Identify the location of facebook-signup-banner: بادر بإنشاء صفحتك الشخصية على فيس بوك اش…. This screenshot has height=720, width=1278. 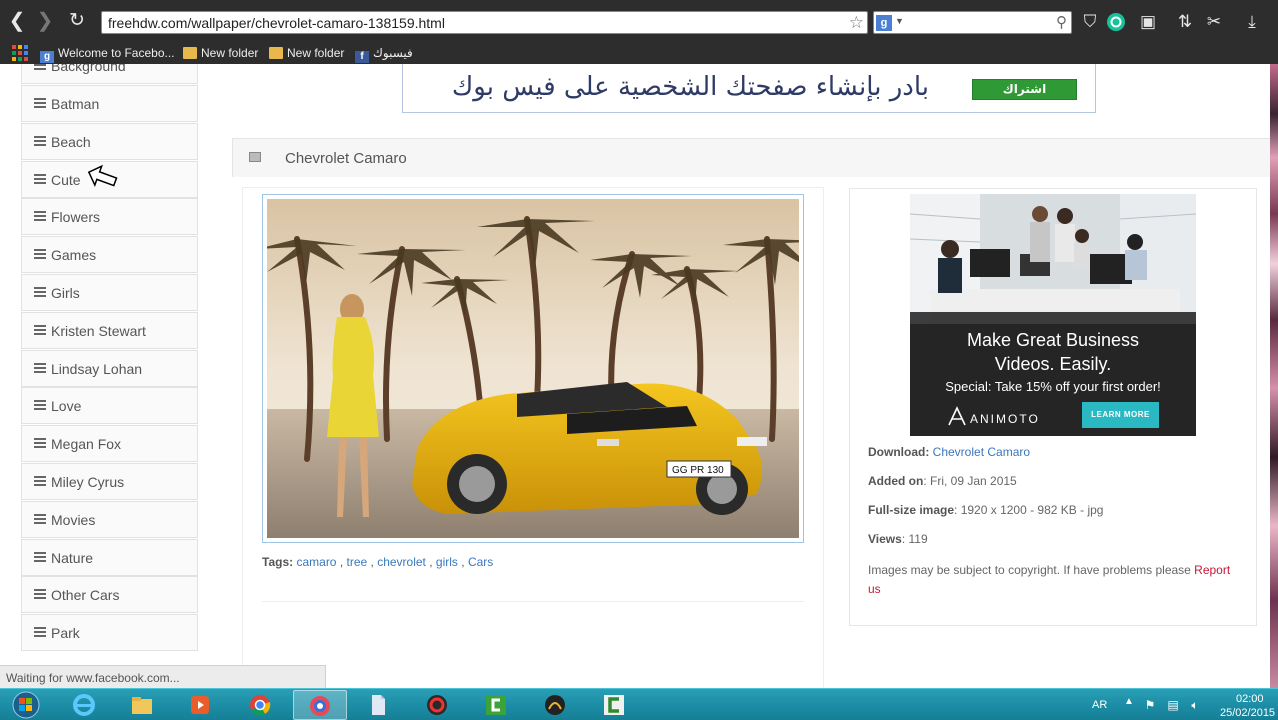
(749, 88).